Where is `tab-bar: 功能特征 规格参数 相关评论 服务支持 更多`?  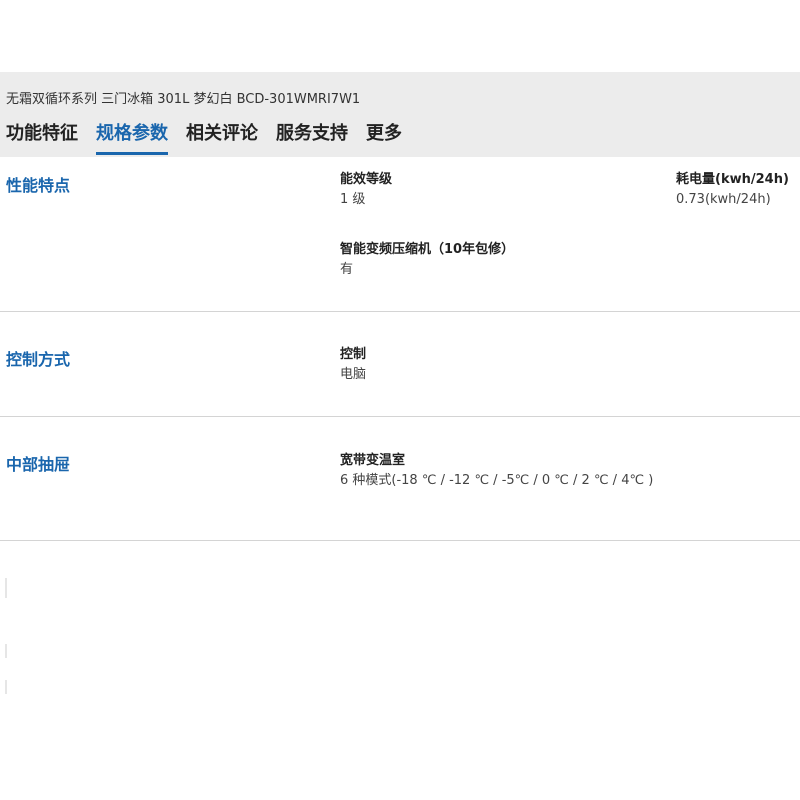
tab-bar: 功能特征 规格参数 相关评论 服务支持 更多 is located at coordinates (213, 138).